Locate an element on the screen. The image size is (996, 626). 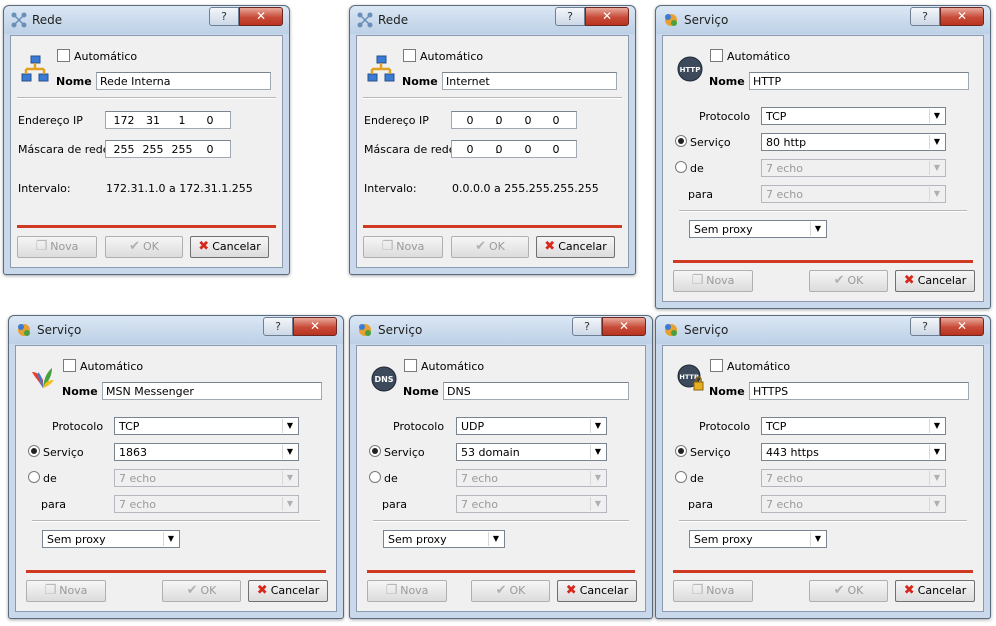
nome-input: HTTPS is located at coordinates (859, 391).